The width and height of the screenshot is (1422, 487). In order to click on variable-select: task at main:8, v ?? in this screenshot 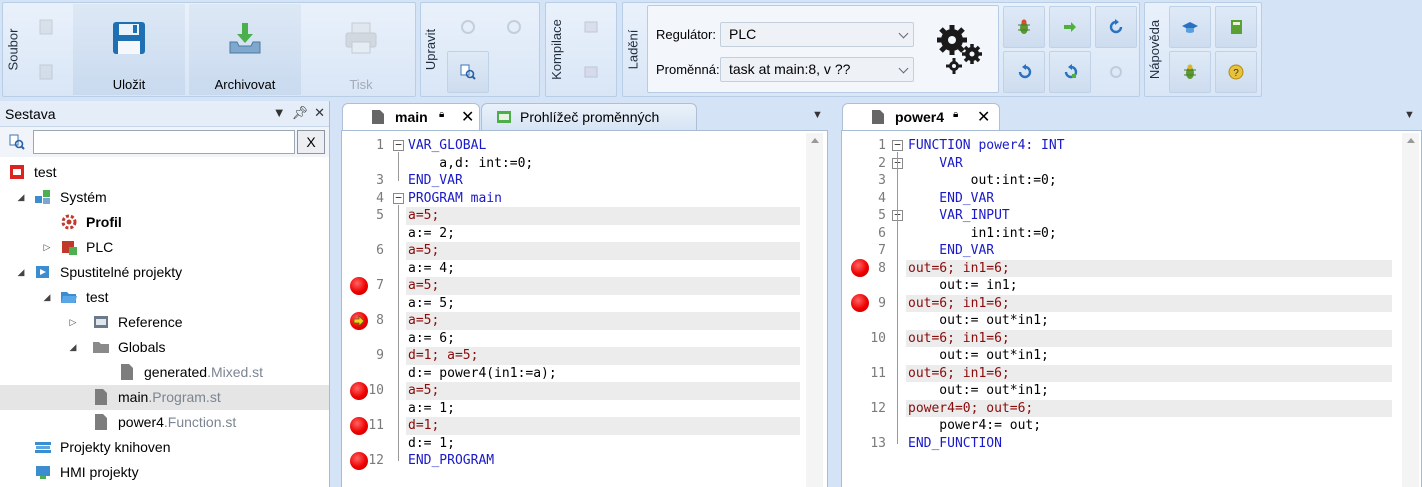, I will do `click(817, 69)`.